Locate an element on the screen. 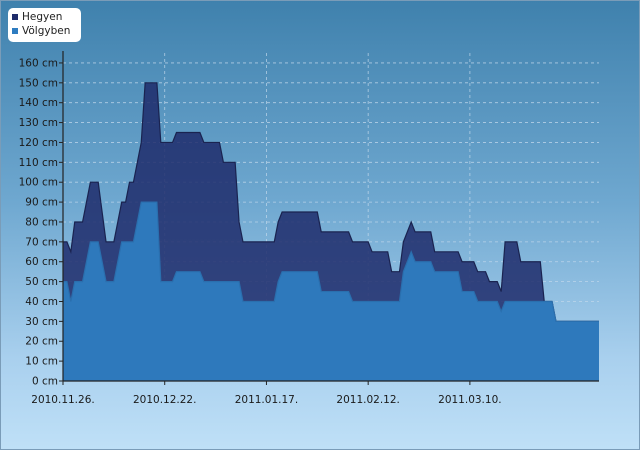  y-tick-label: 70 cm is located at coordinates (41, 242).